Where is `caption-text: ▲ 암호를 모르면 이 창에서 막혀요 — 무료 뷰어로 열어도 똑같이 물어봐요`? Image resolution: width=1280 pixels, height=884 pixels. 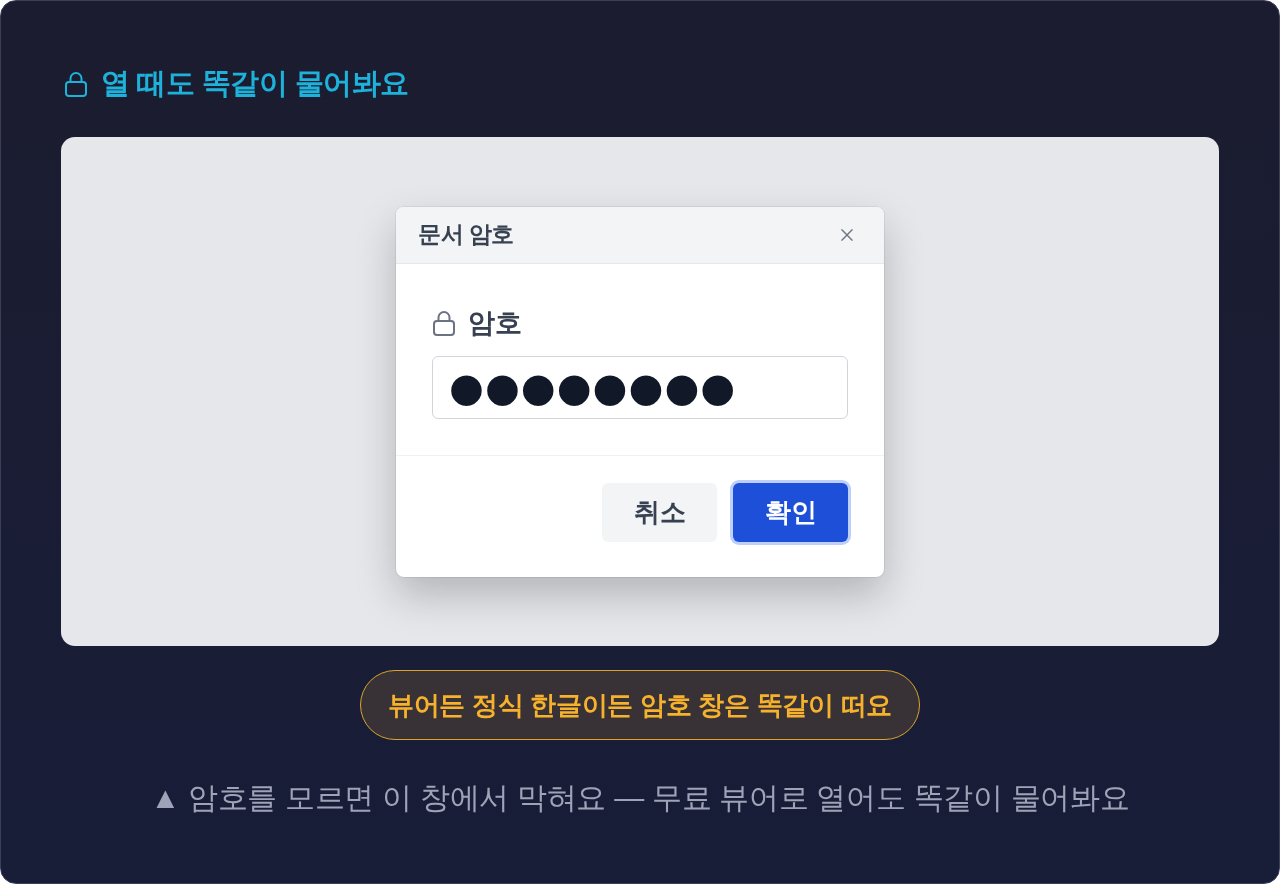
caption-text: ▲ 암호를 모르면 이 창에서 막혀요 — 무료 뷰어로 열어도 똑같이 물어봐요 is located at coordinates (640, 798).